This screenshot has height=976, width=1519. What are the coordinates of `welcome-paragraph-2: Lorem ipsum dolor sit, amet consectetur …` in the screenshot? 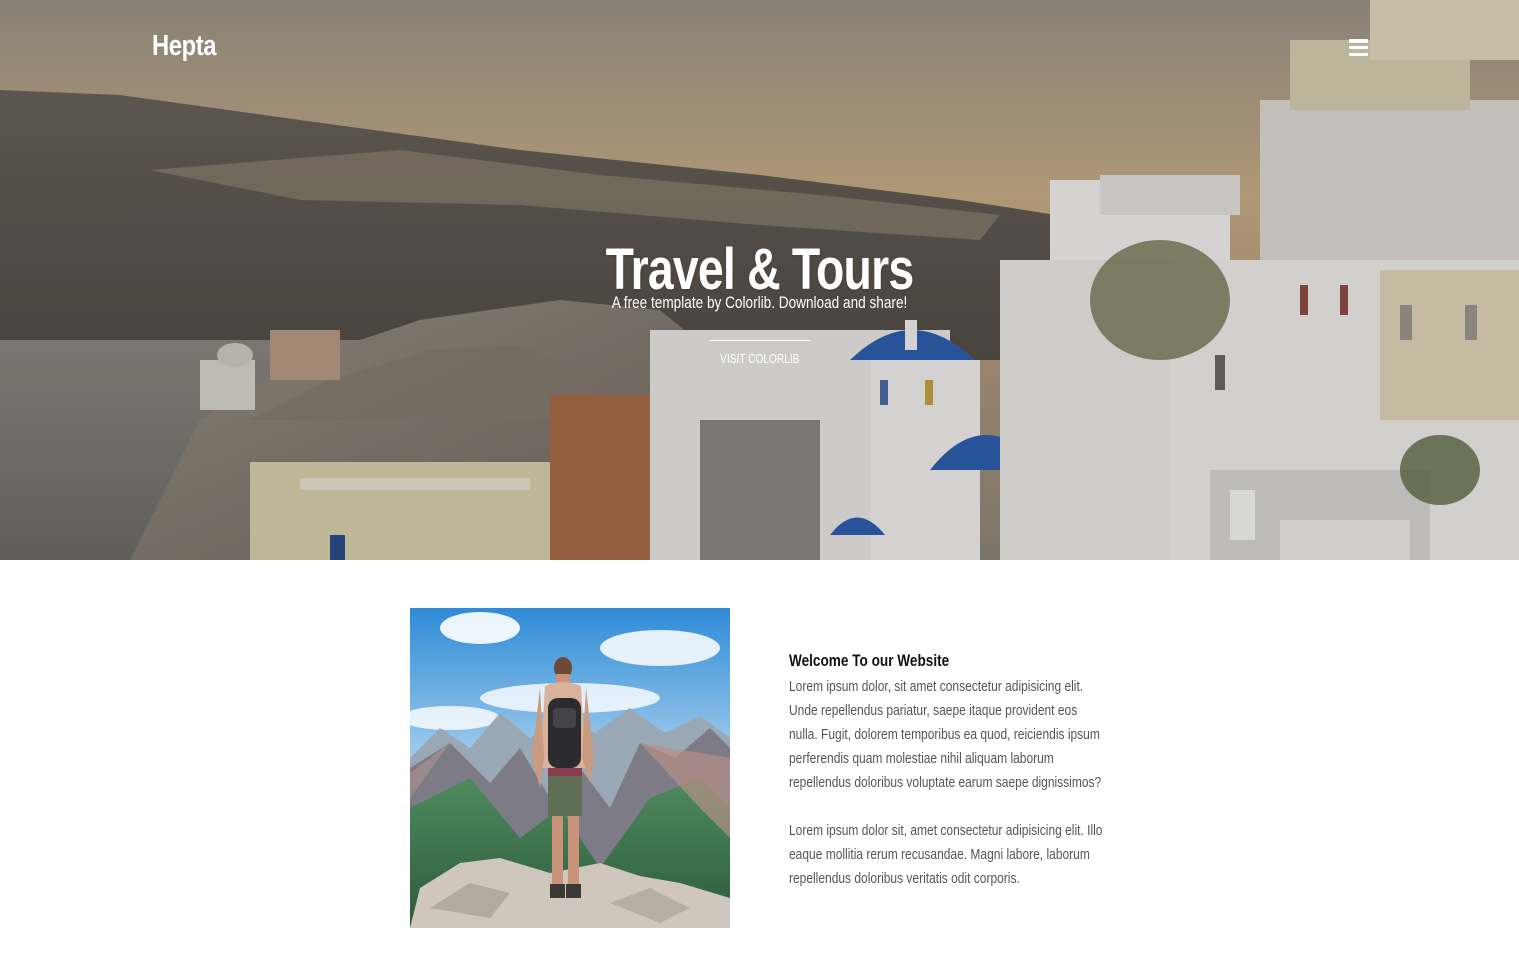 It's located at (946, 854).